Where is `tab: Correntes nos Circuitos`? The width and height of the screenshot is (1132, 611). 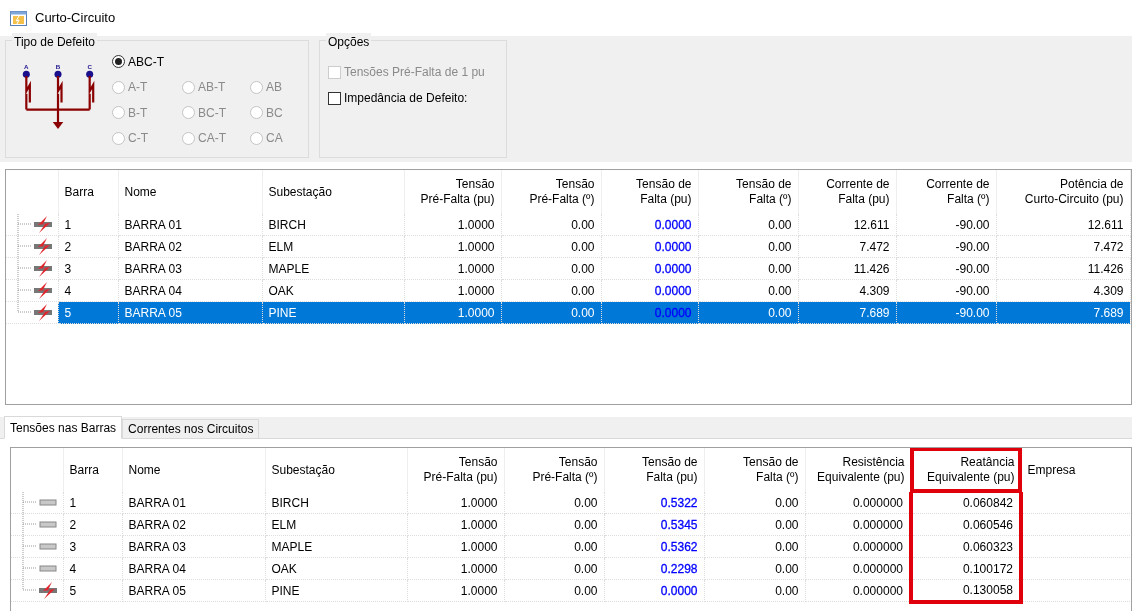 tab: Correntes nos Circuitos is located at coordinates (191, 429).